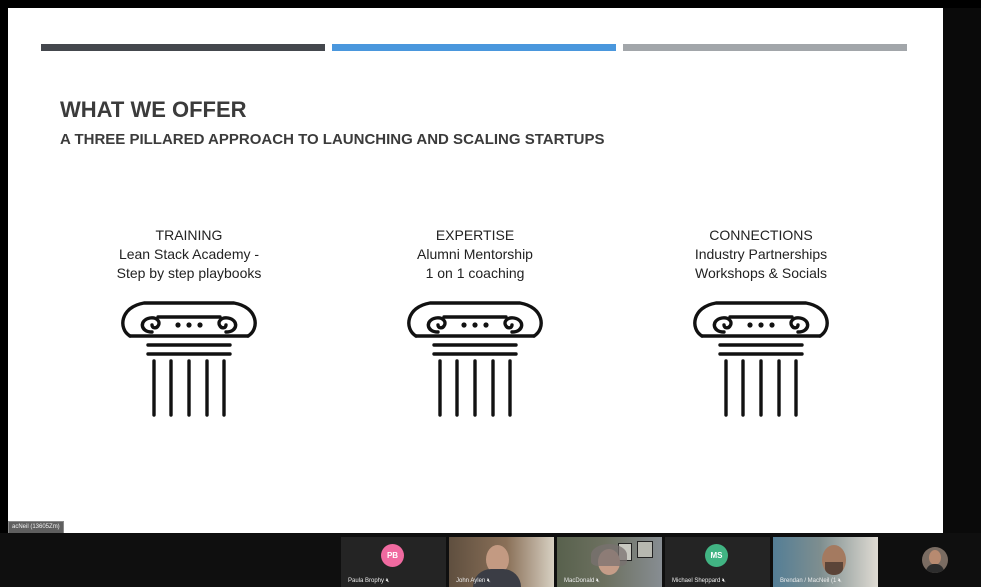 The height and width of the screenshot is (587, 981). Describe the element at coordinates (696, 581) in the screenshot. I see `participant-name: Michael Sheppard` at that location.